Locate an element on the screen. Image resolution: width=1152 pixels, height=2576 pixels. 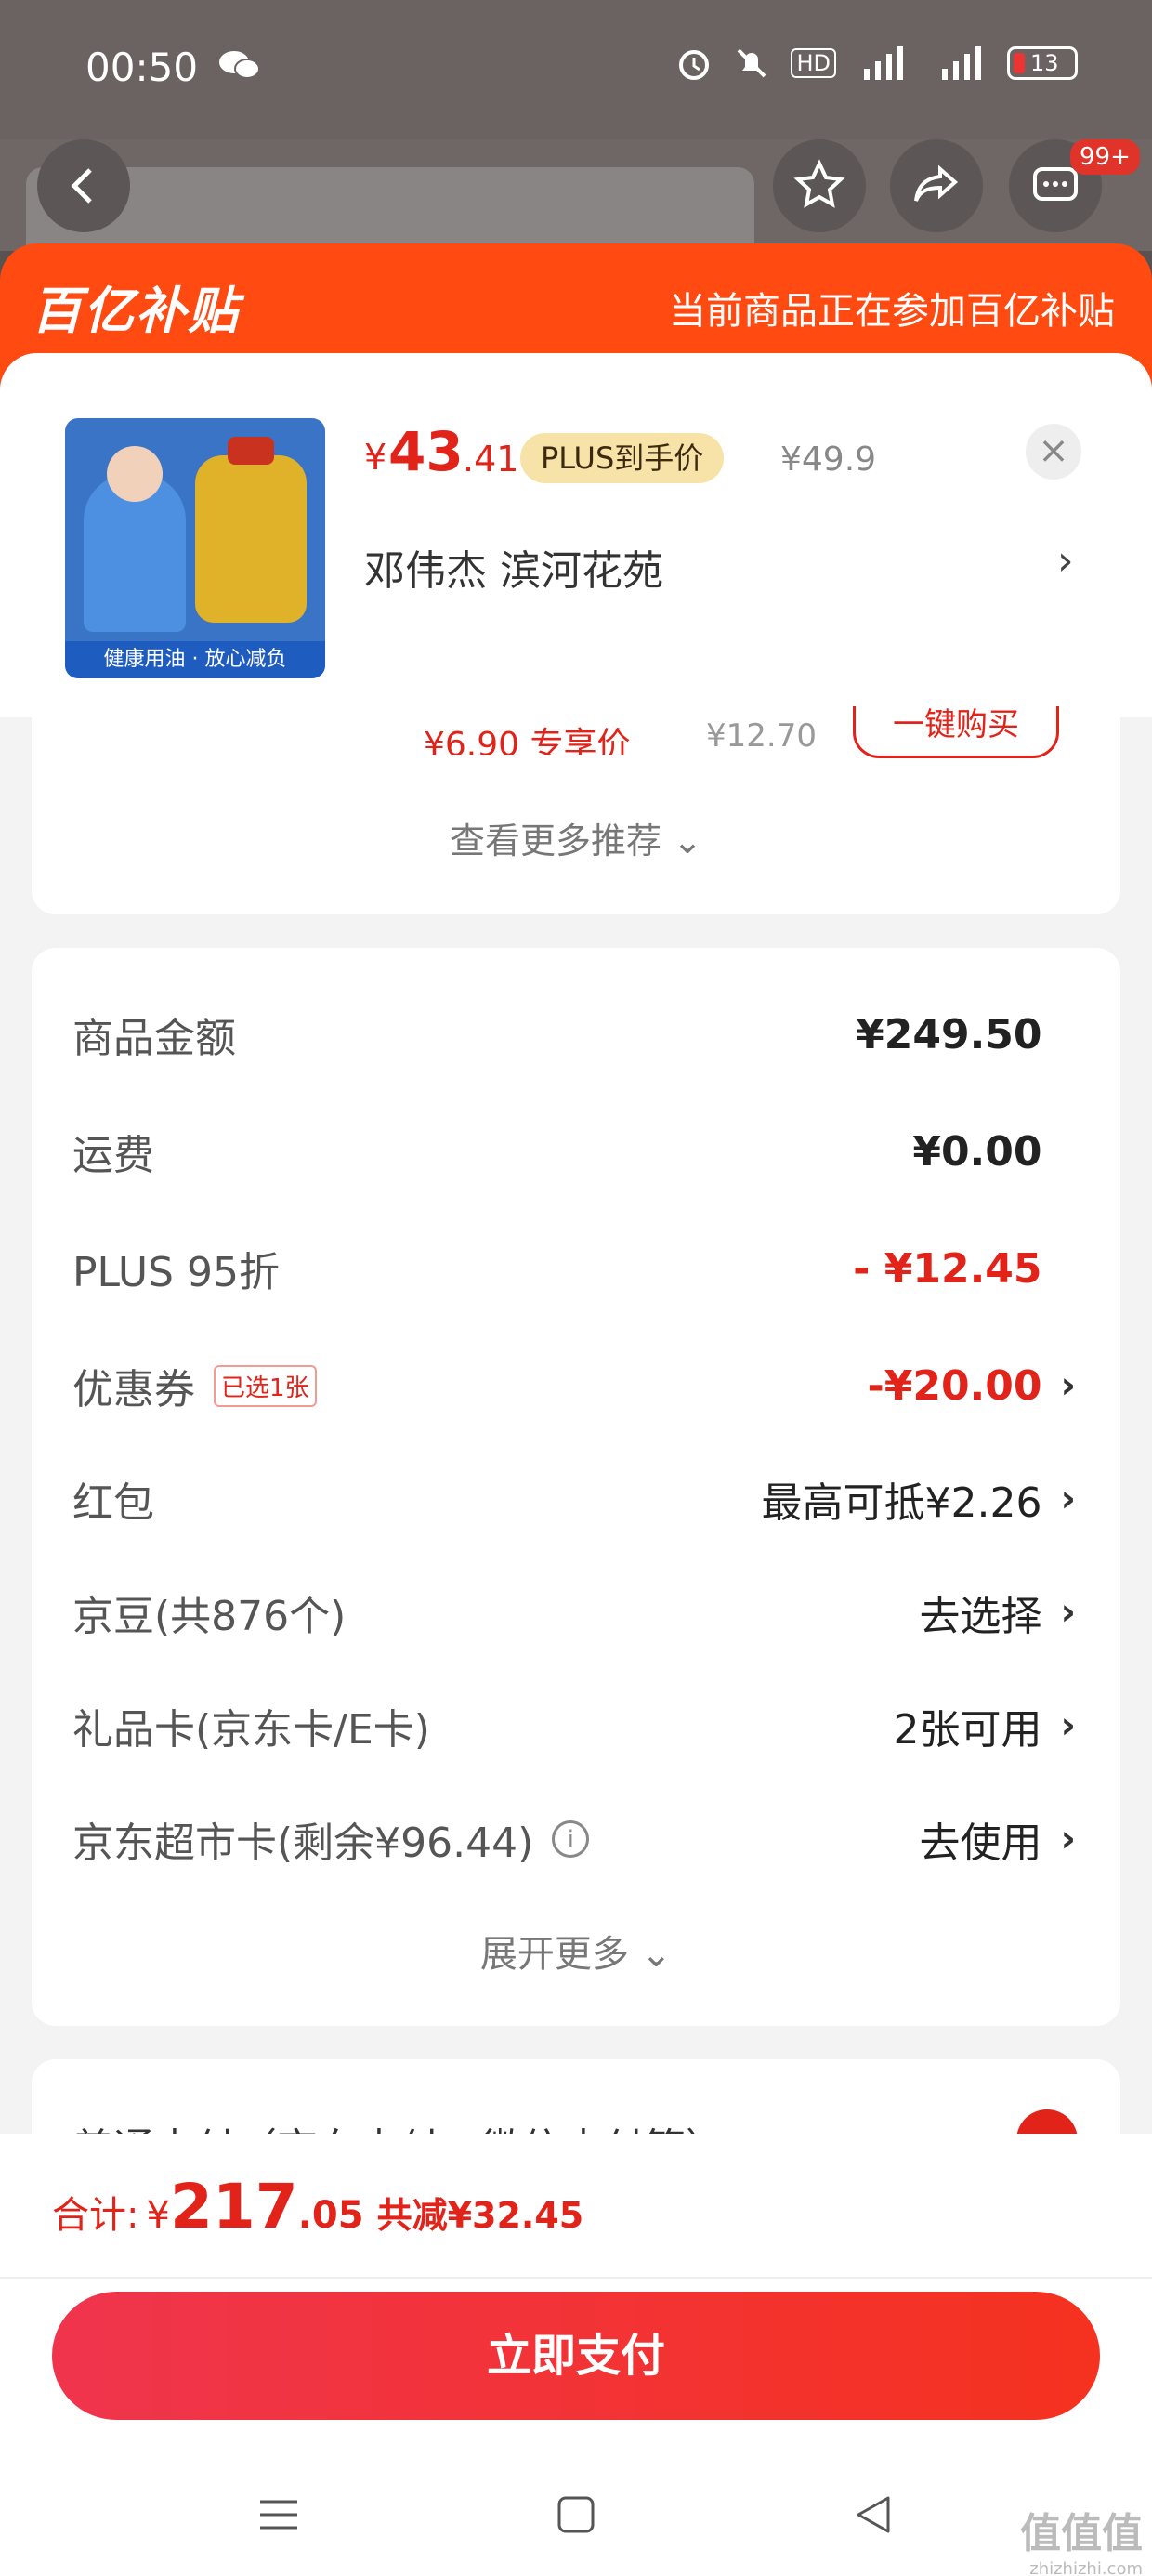
status-icons: HD 13 is located at coordinates (876, 63).